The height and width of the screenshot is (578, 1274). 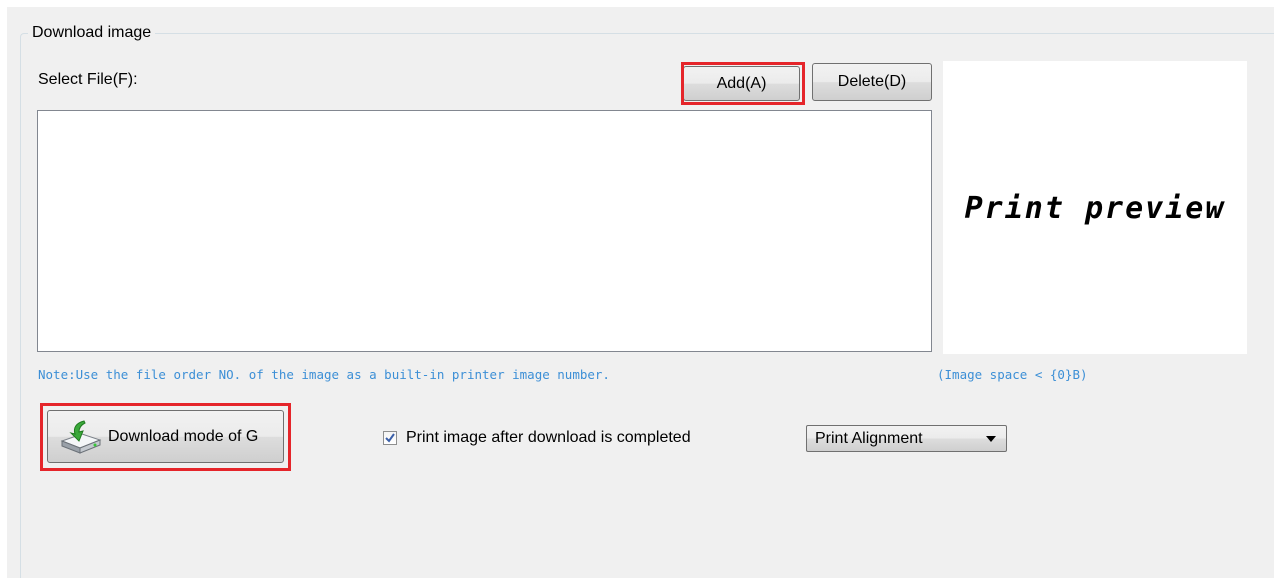 I want to click on print-alignment-value: Print Alignment, so click(x=869, y=438).